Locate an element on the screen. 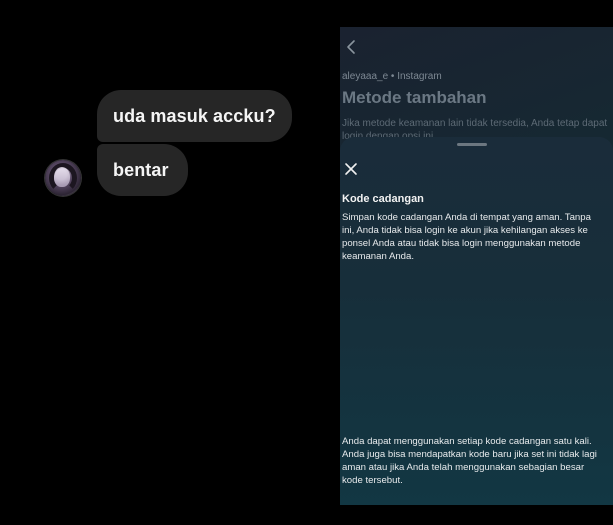 This screenshot has height=525, width=613. sheet-handle is located at coordinates (472, 144).